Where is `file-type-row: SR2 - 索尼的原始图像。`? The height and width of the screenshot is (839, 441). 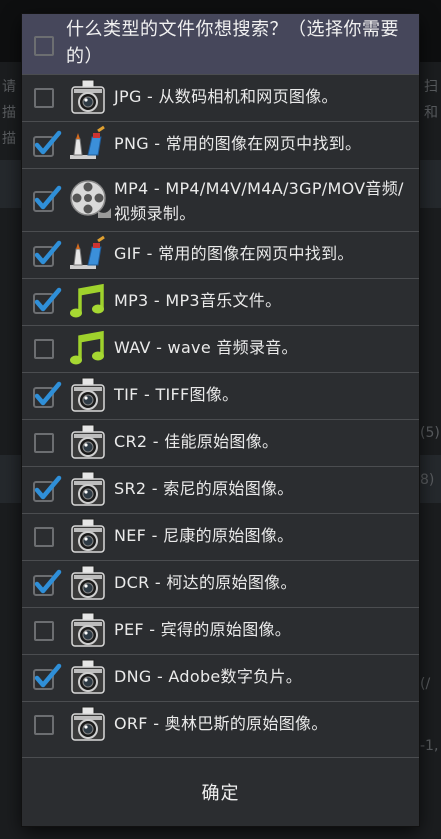 file-type-row: SR2 - 索尼的原始图像。 is located at coordinates (220, 489).